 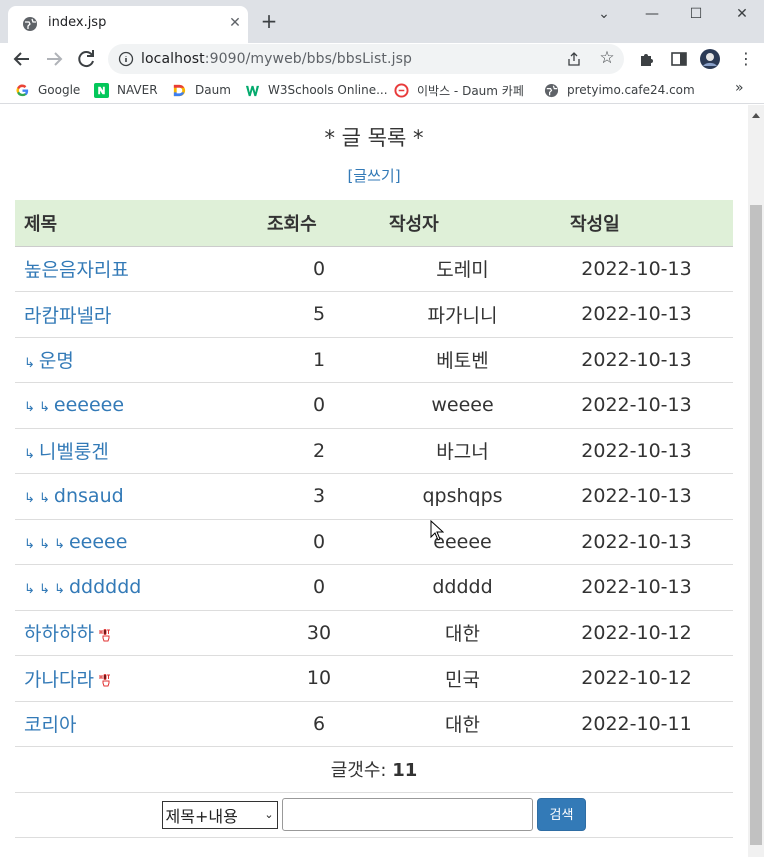 What do you see at coordinates (374, 542) in the screenshot?
I see `table-row: ↳ ↳ ↳ eeeee 0 eeeee 2022-10-13` at bounding box center [374, 542].